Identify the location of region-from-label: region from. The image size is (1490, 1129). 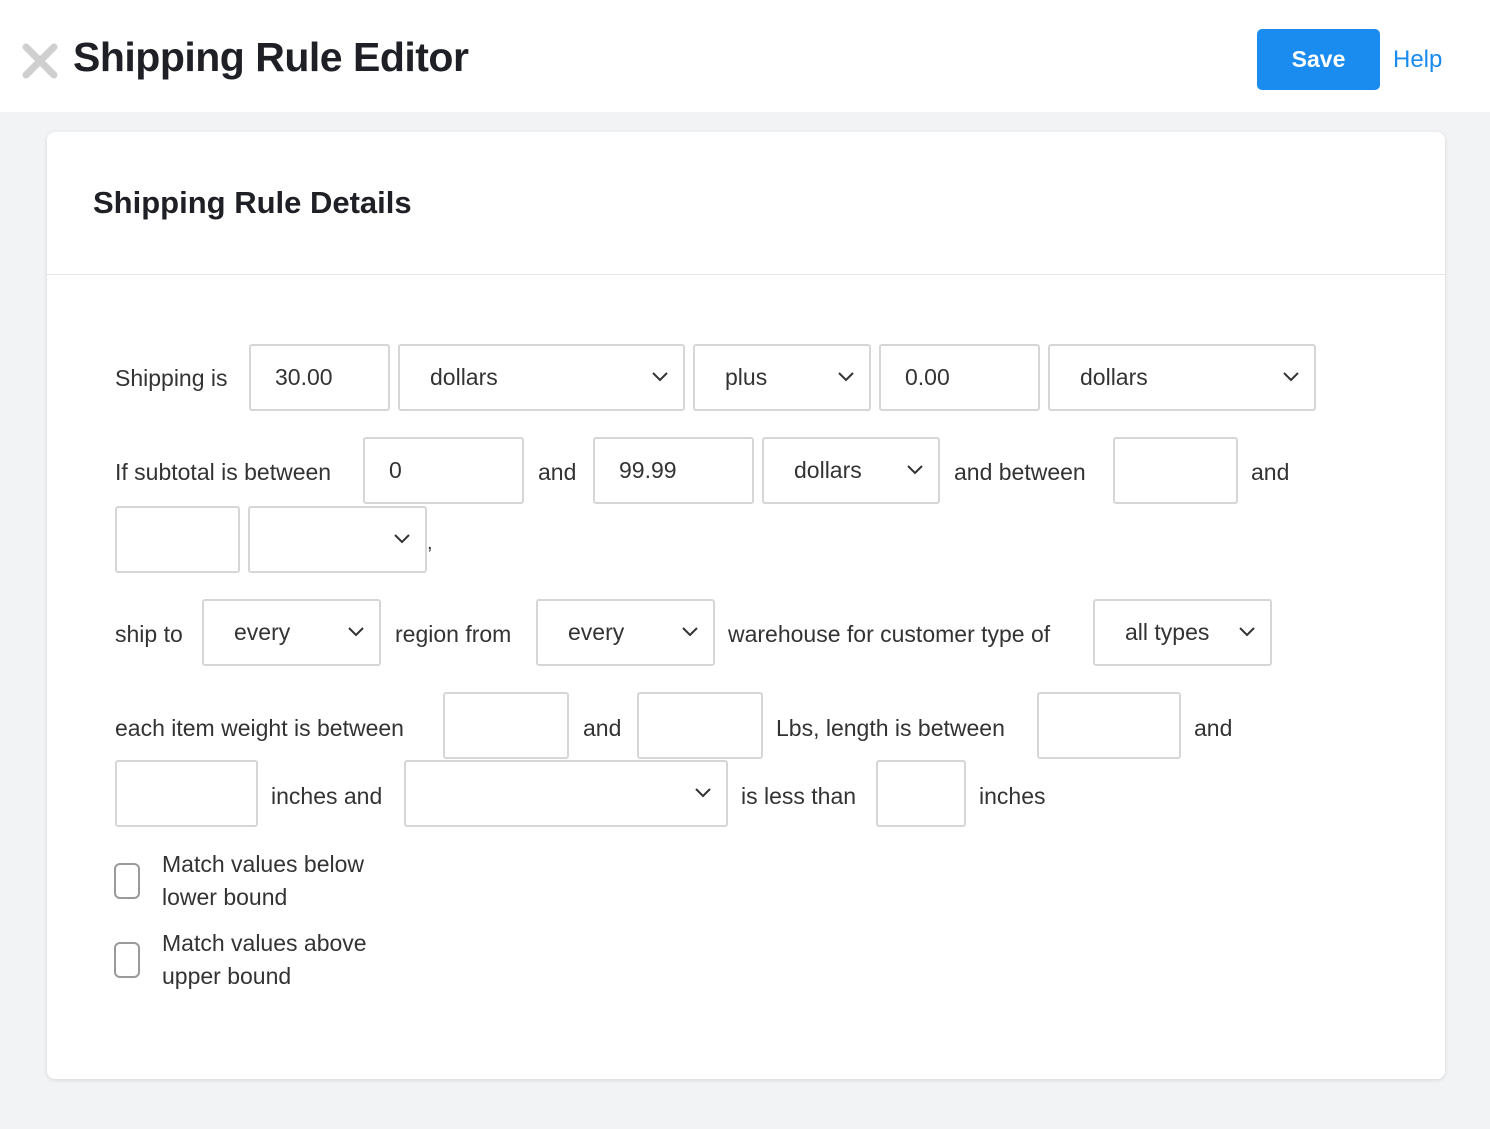
(453, 634).